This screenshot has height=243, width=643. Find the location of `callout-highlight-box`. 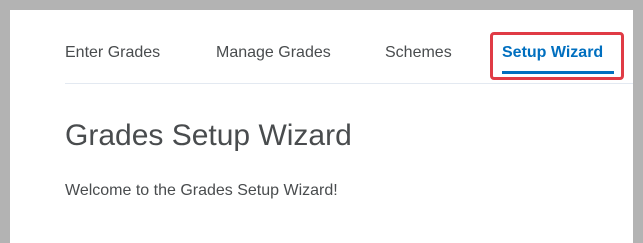

callout-highlight-box is located at coordinates (557, 56).